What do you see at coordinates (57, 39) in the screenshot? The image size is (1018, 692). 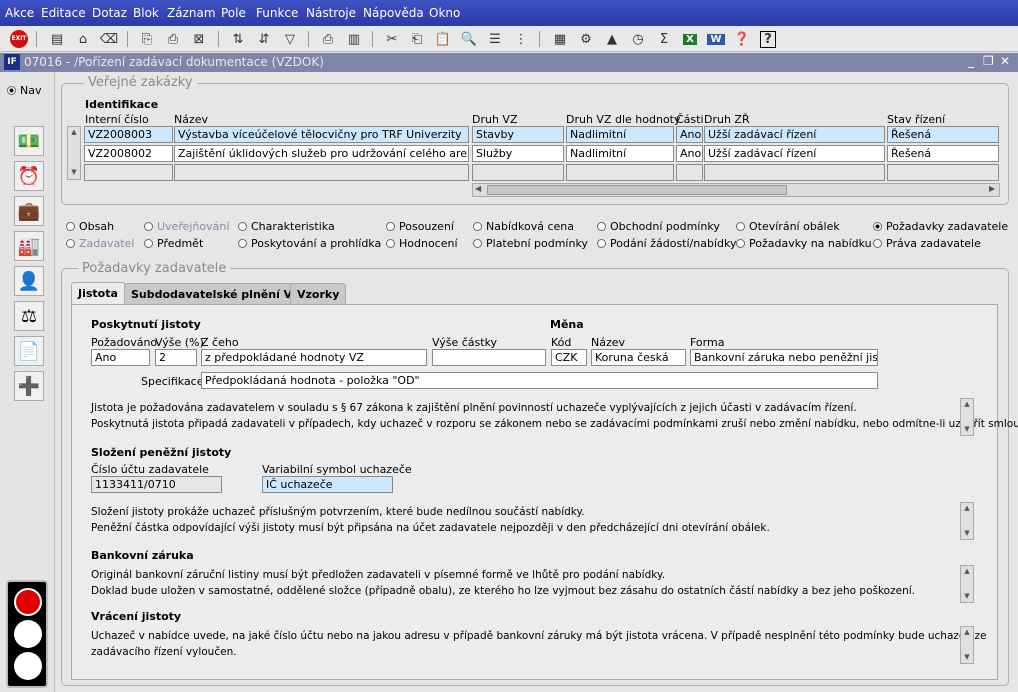 I see `insert-record-icon: ▤` at bounding box center [57, 39].